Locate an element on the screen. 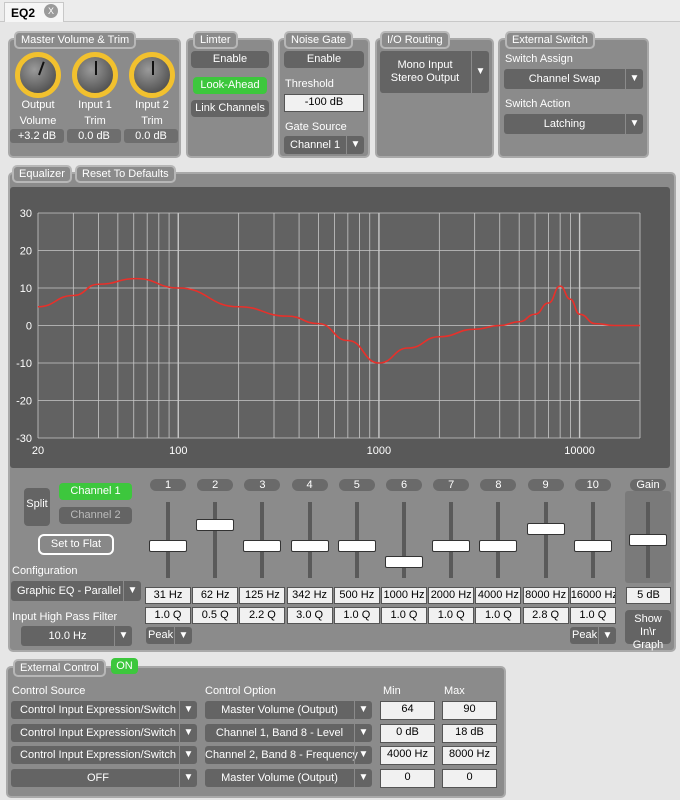 This screenshot has height=800, width=680. band-frequency-field: 342 Hz is located at coordinates (309, 595).